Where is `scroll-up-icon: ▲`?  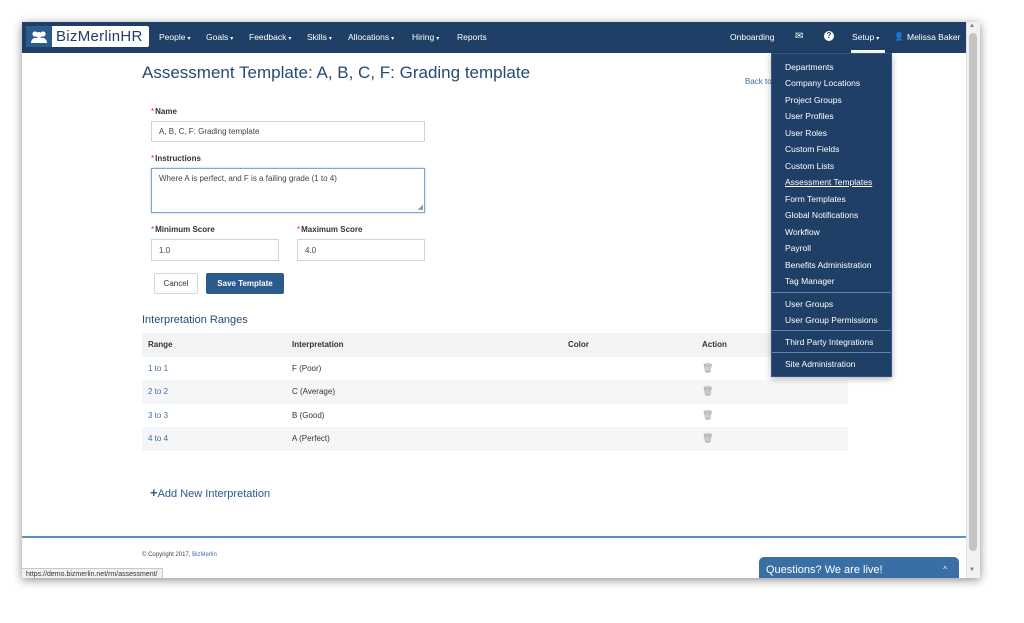 scroll-up-icon: ▲ is located at coordinates (972, 26).